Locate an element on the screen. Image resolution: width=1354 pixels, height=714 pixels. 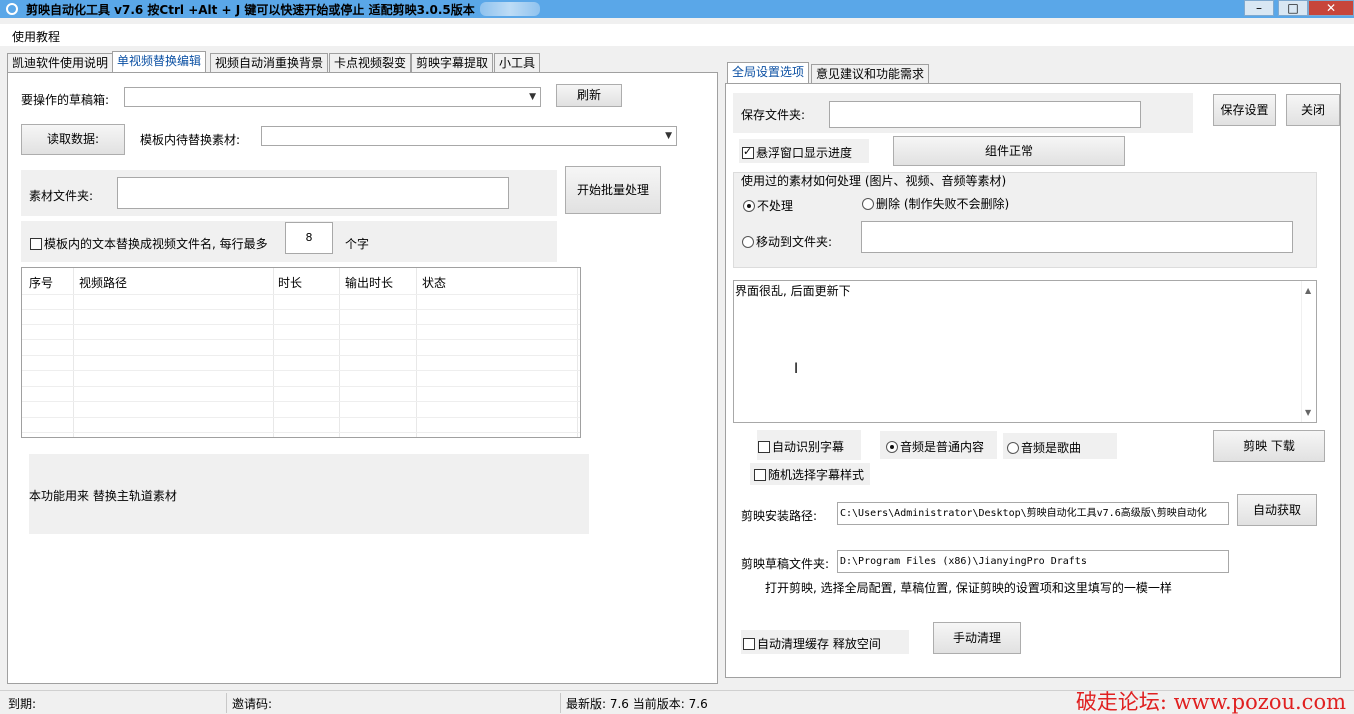
auto-clear-label: 自动清理缓存 释放空间 is located at coordinates (819, 644).